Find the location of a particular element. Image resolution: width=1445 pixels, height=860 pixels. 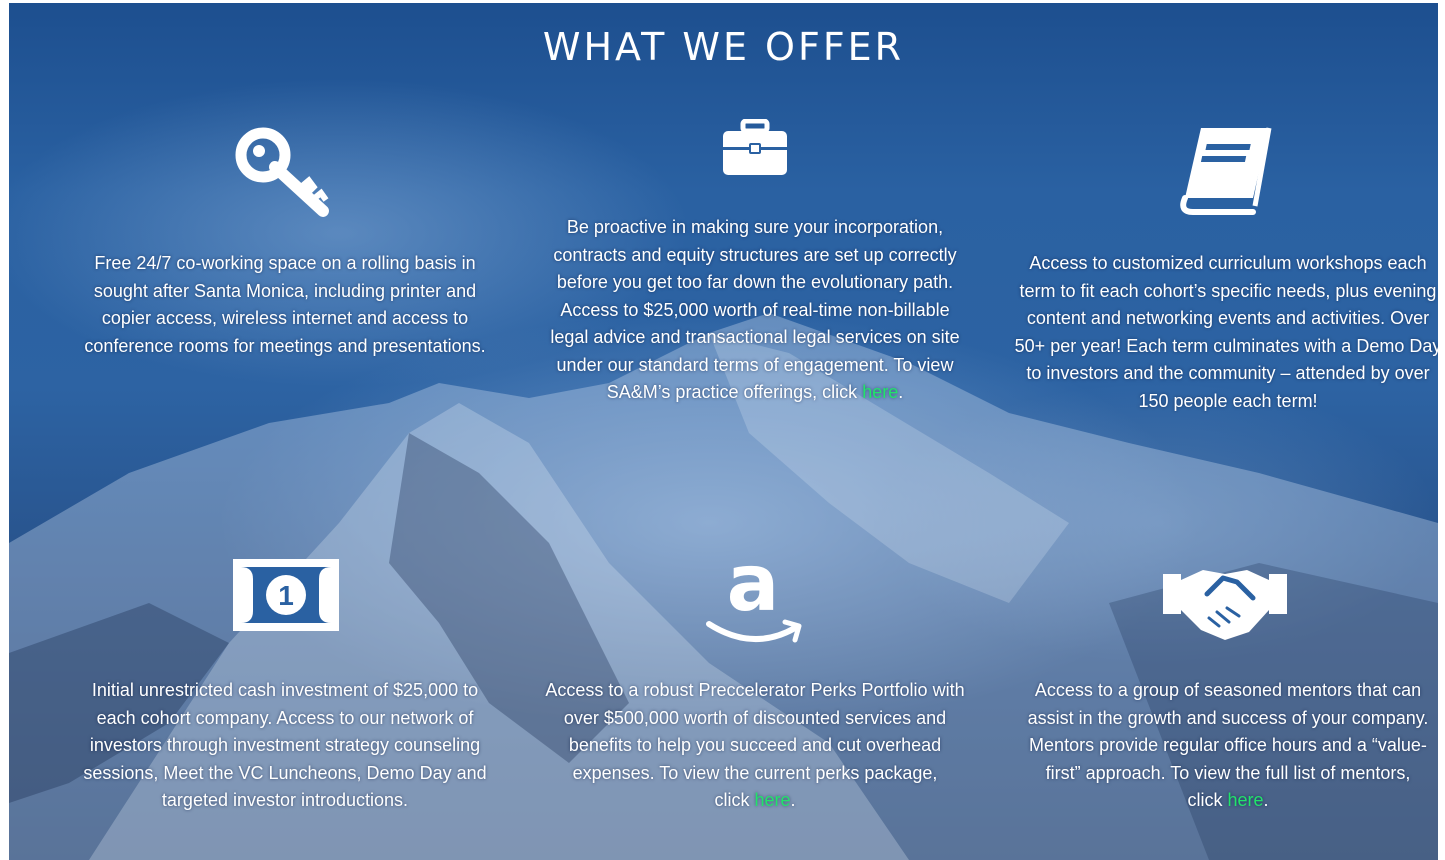

perks-package-link: here is located at coordinates (772, 800).